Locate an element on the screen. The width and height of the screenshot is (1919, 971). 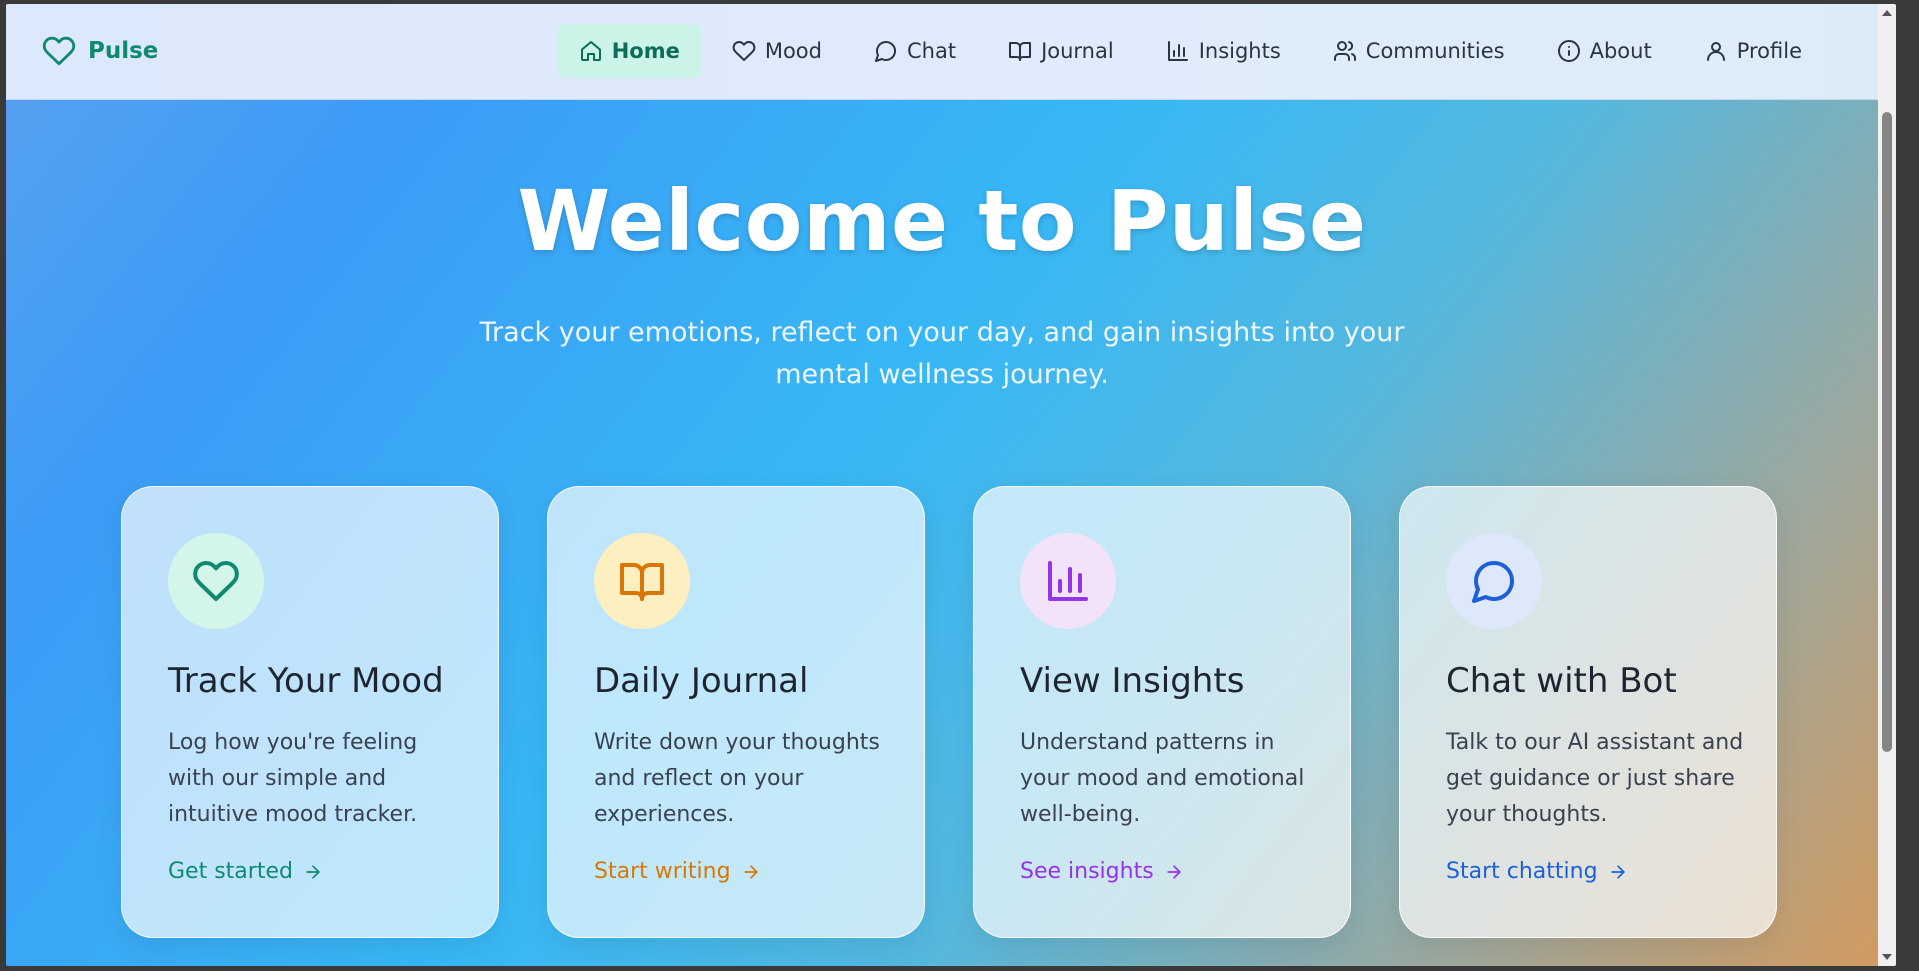
nav-item-journal: Journal is located at coordinates (1061, 51).